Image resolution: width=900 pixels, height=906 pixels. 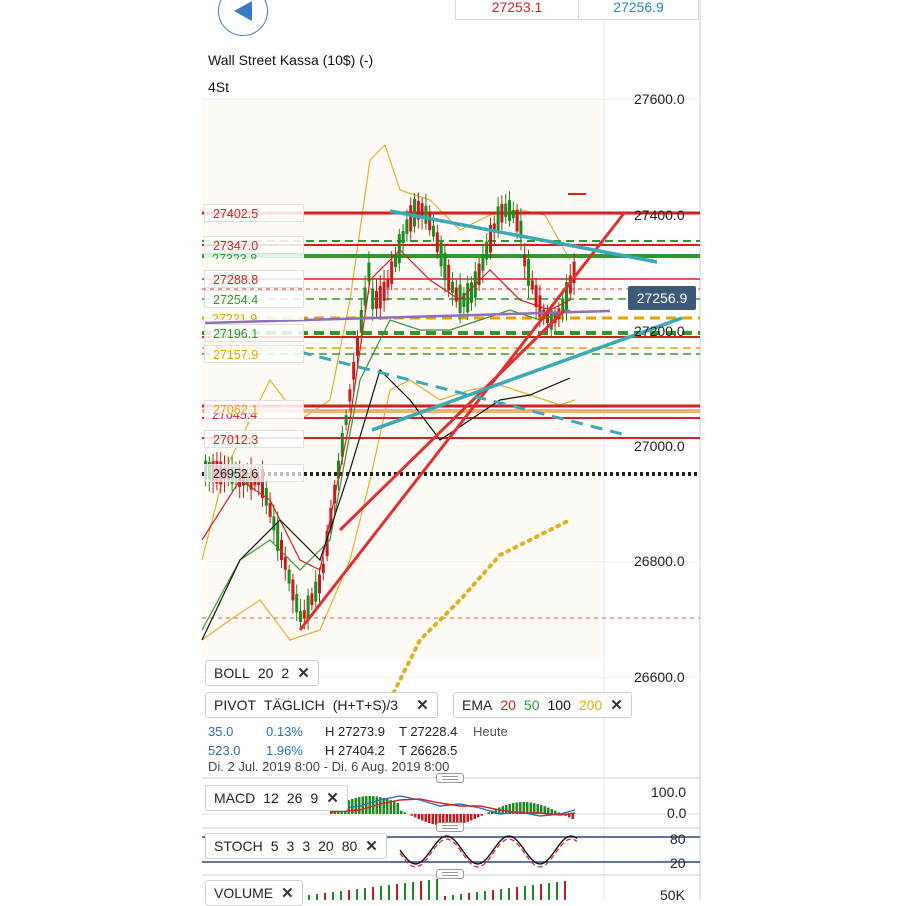 I want to click on macd-tick: 100.0, so click(x=668, y=792).